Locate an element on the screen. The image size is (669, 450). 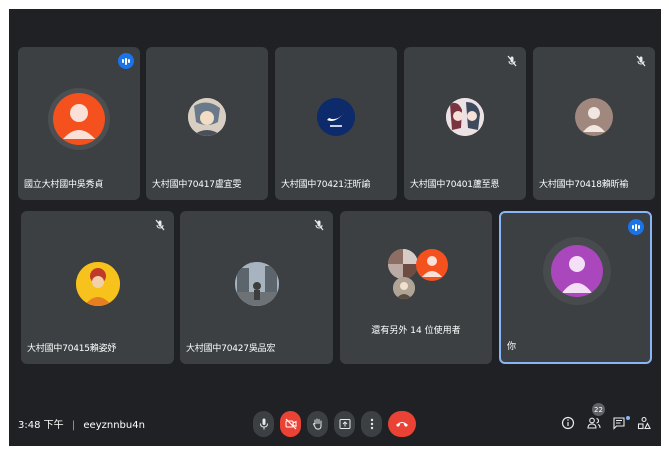
info-icon is located at coordinates (568, 423).